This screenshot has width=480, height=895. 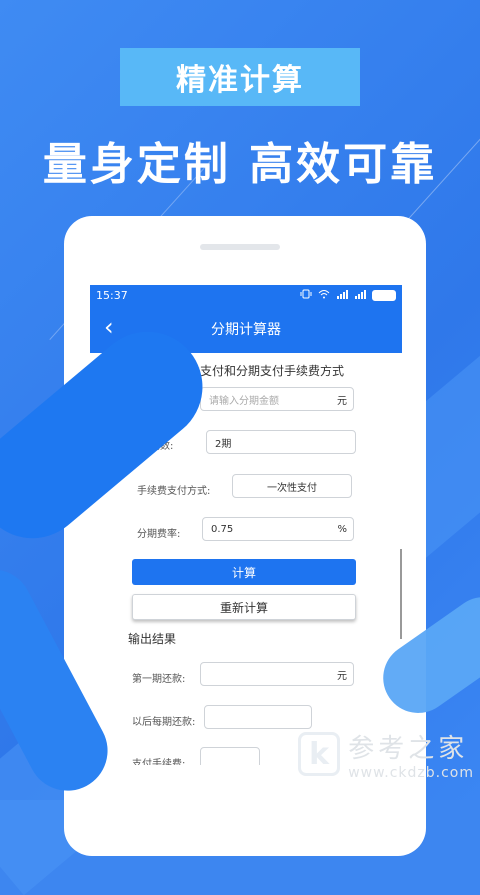 I want to click on banner-tag: 精准计算, so click(x=240, y=77).